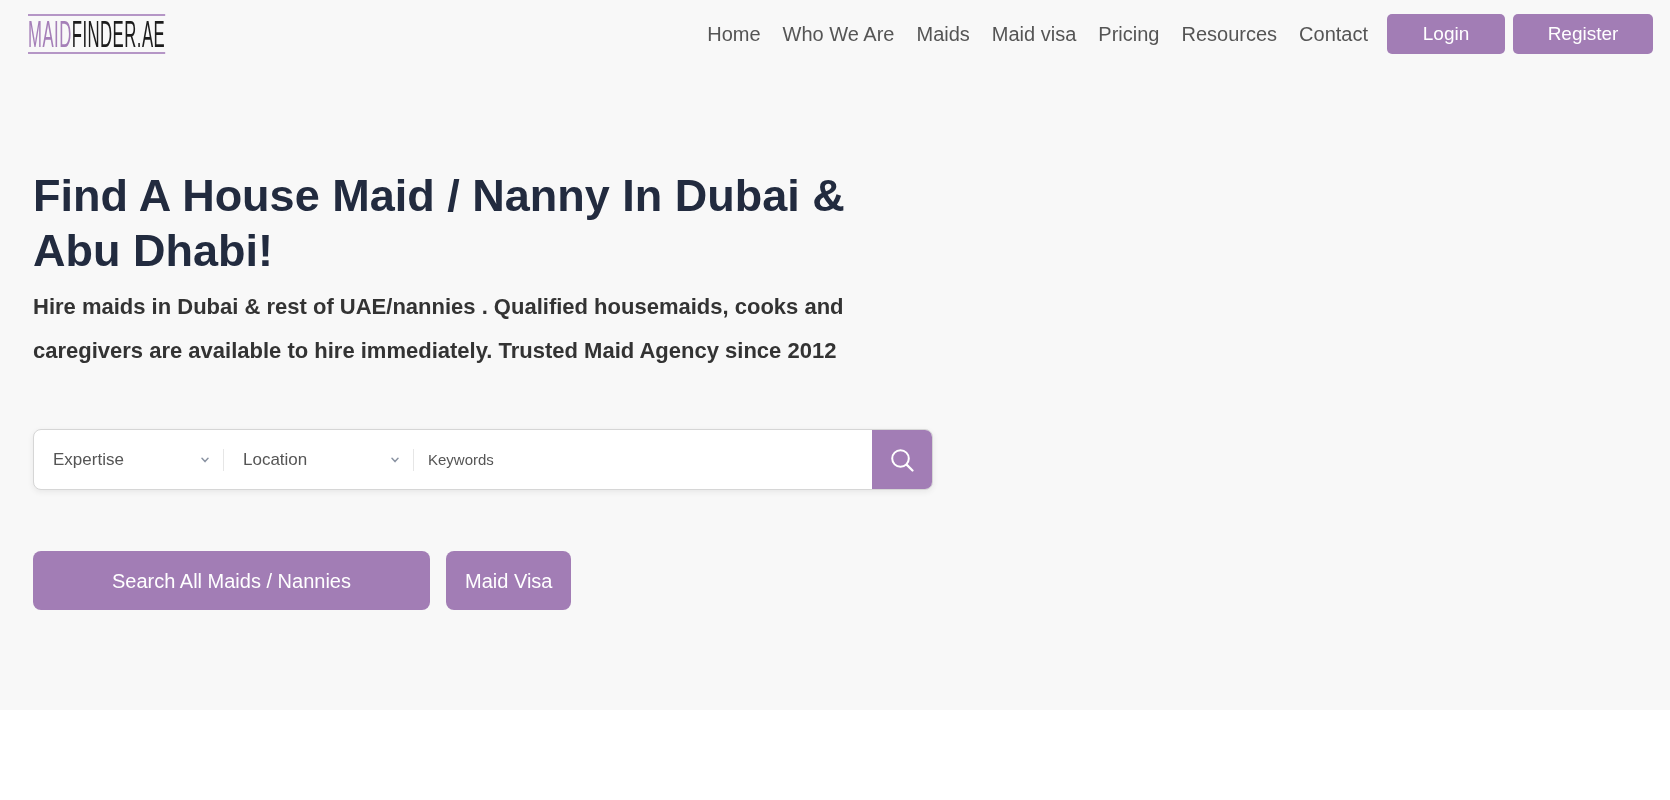 Image resolution: width=1670 pixels, height=800 pixels. Describe the element at coordinates (734, 34) in the screenshot. I see `nav-link: Home` at that location.